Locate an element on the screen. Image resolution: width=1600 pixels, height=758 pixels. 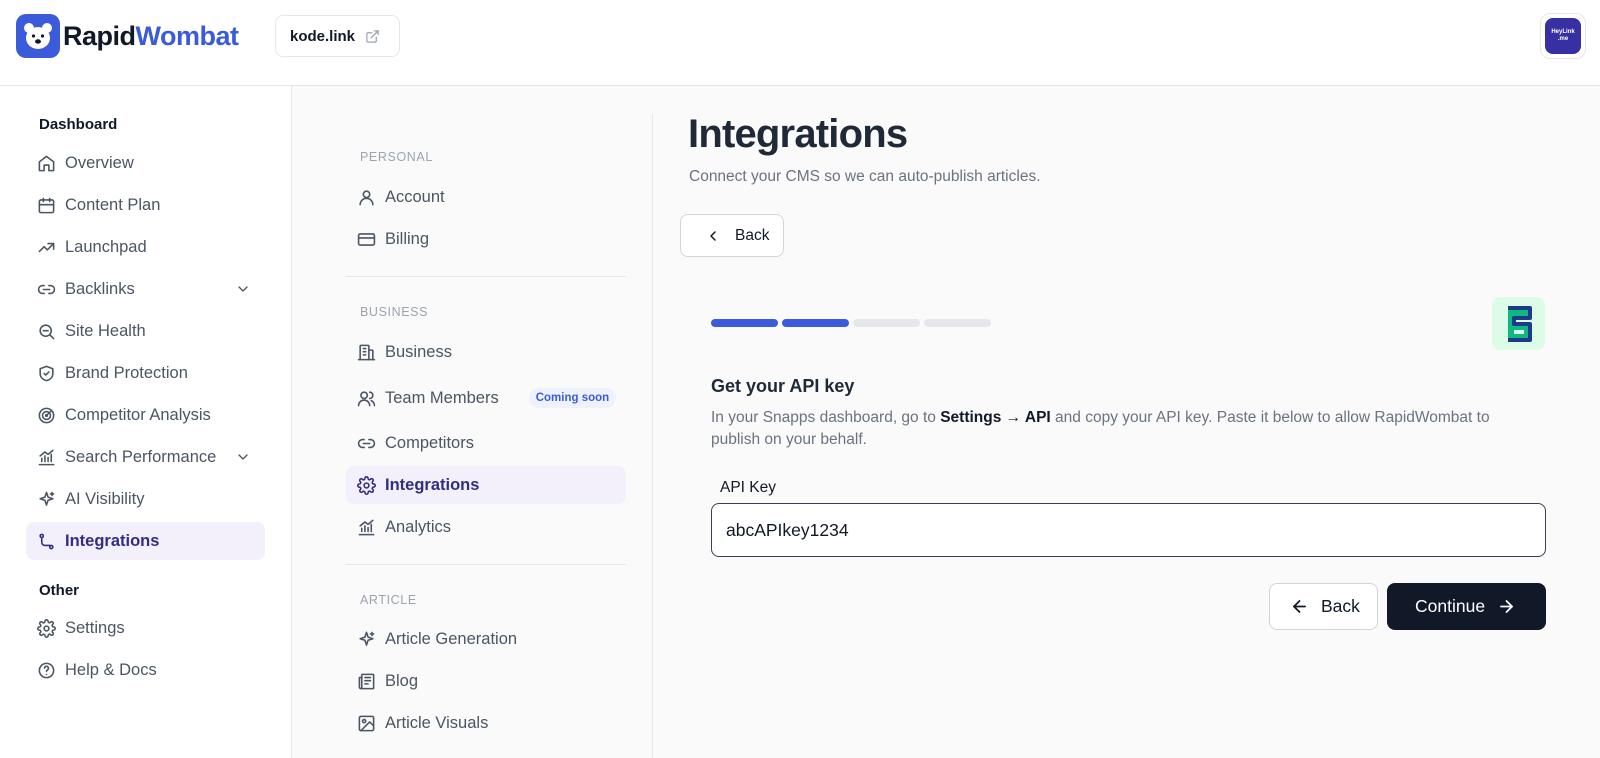
settings-item-business: Business is located at coordinates (486, 352).